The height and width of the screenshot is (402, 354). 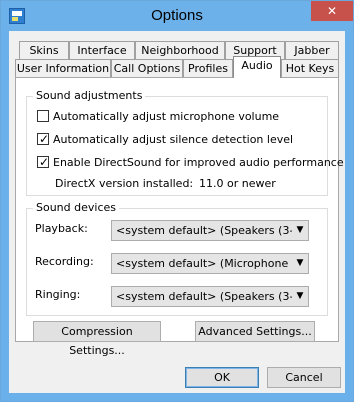 What do you see at coordinates (43, 116) in the screenshot?
I see `auto-mic-volume-checkbox` at bounding box center [43, 116].